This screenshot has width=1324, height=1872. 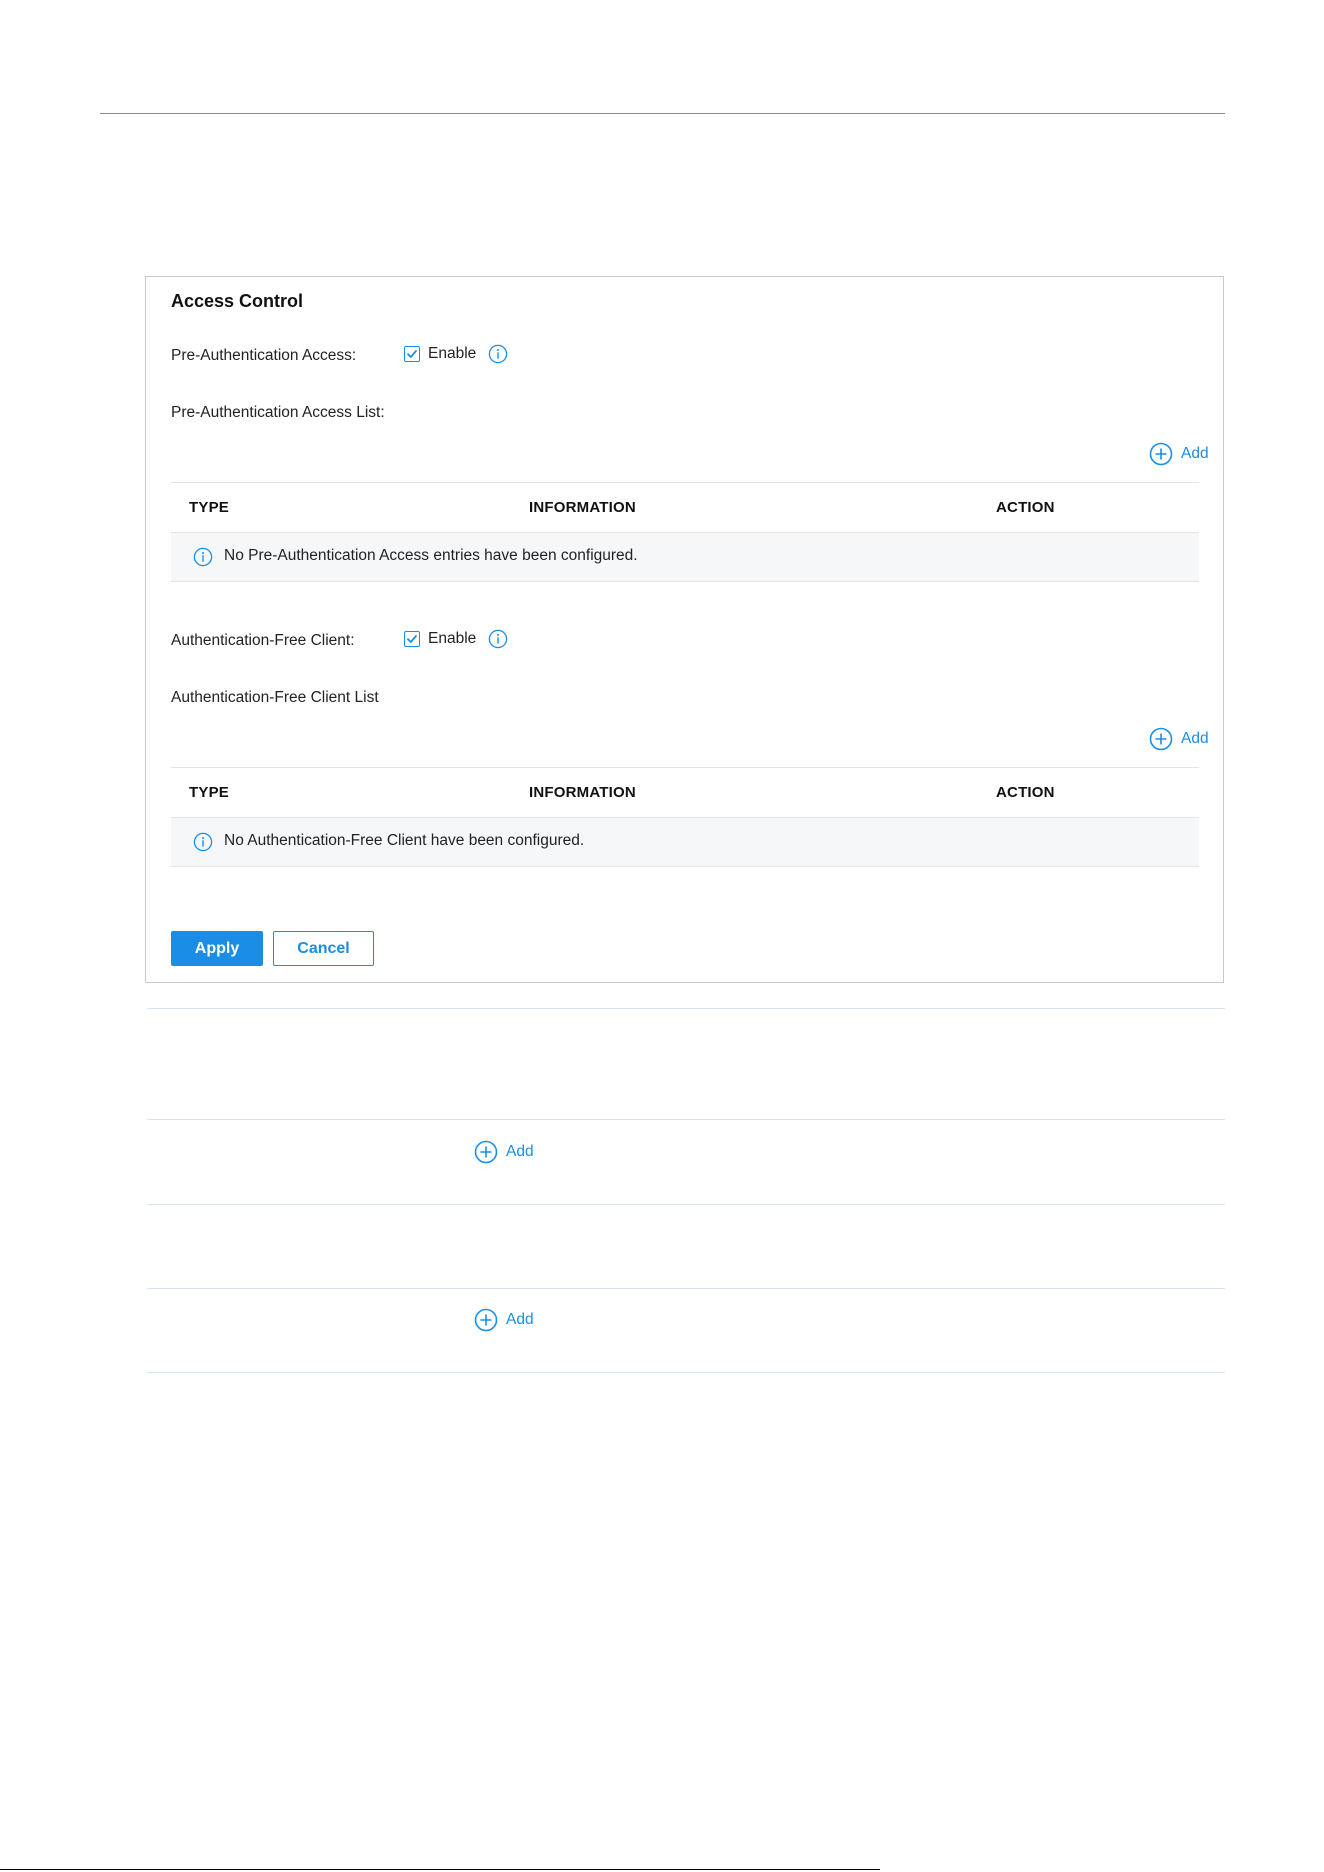 I want to click on auth-free-enable-checkbox, so click(x=412, y=639).